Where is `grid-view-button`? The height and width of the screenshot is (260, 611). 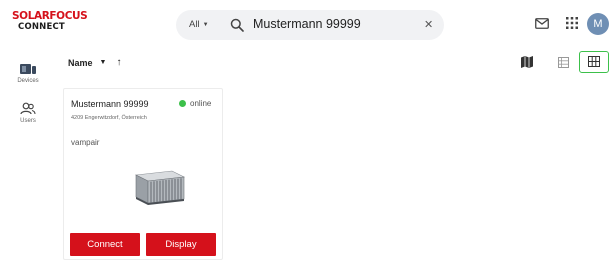 grid-view-button is located at coordinates (594, 62).